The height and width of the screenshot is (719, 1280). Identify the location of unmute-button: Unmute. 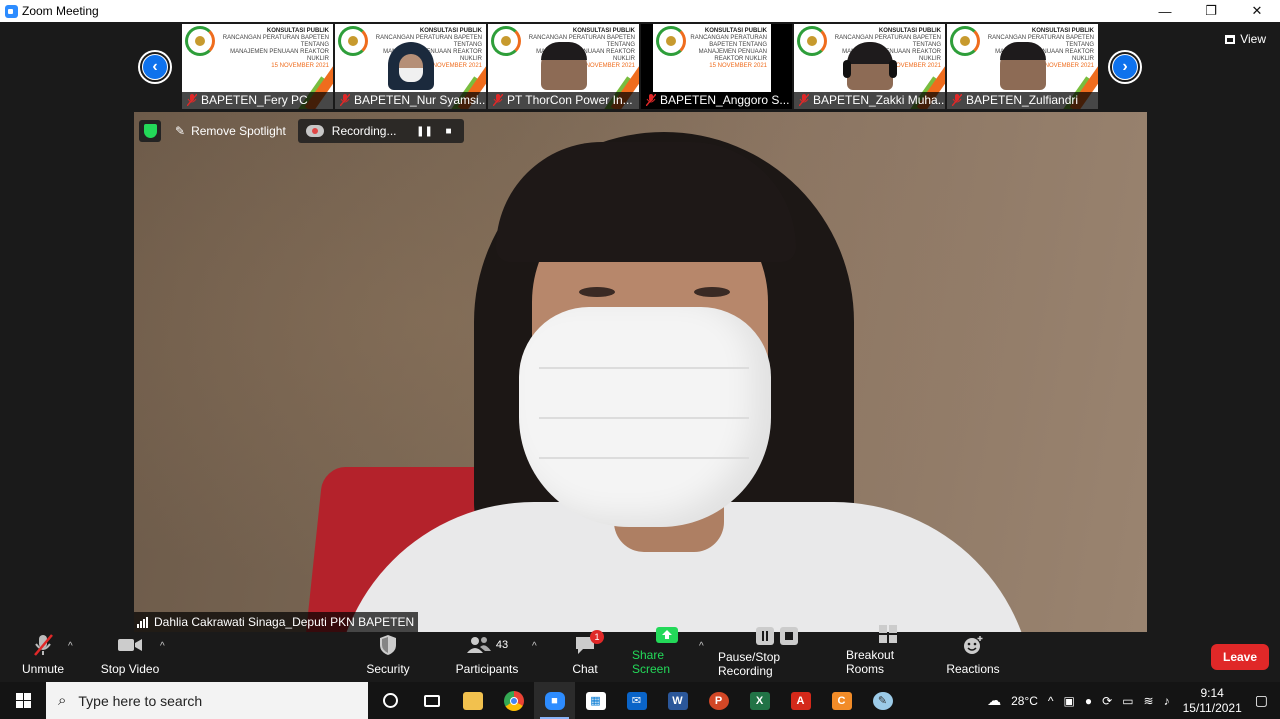
(43, 657).